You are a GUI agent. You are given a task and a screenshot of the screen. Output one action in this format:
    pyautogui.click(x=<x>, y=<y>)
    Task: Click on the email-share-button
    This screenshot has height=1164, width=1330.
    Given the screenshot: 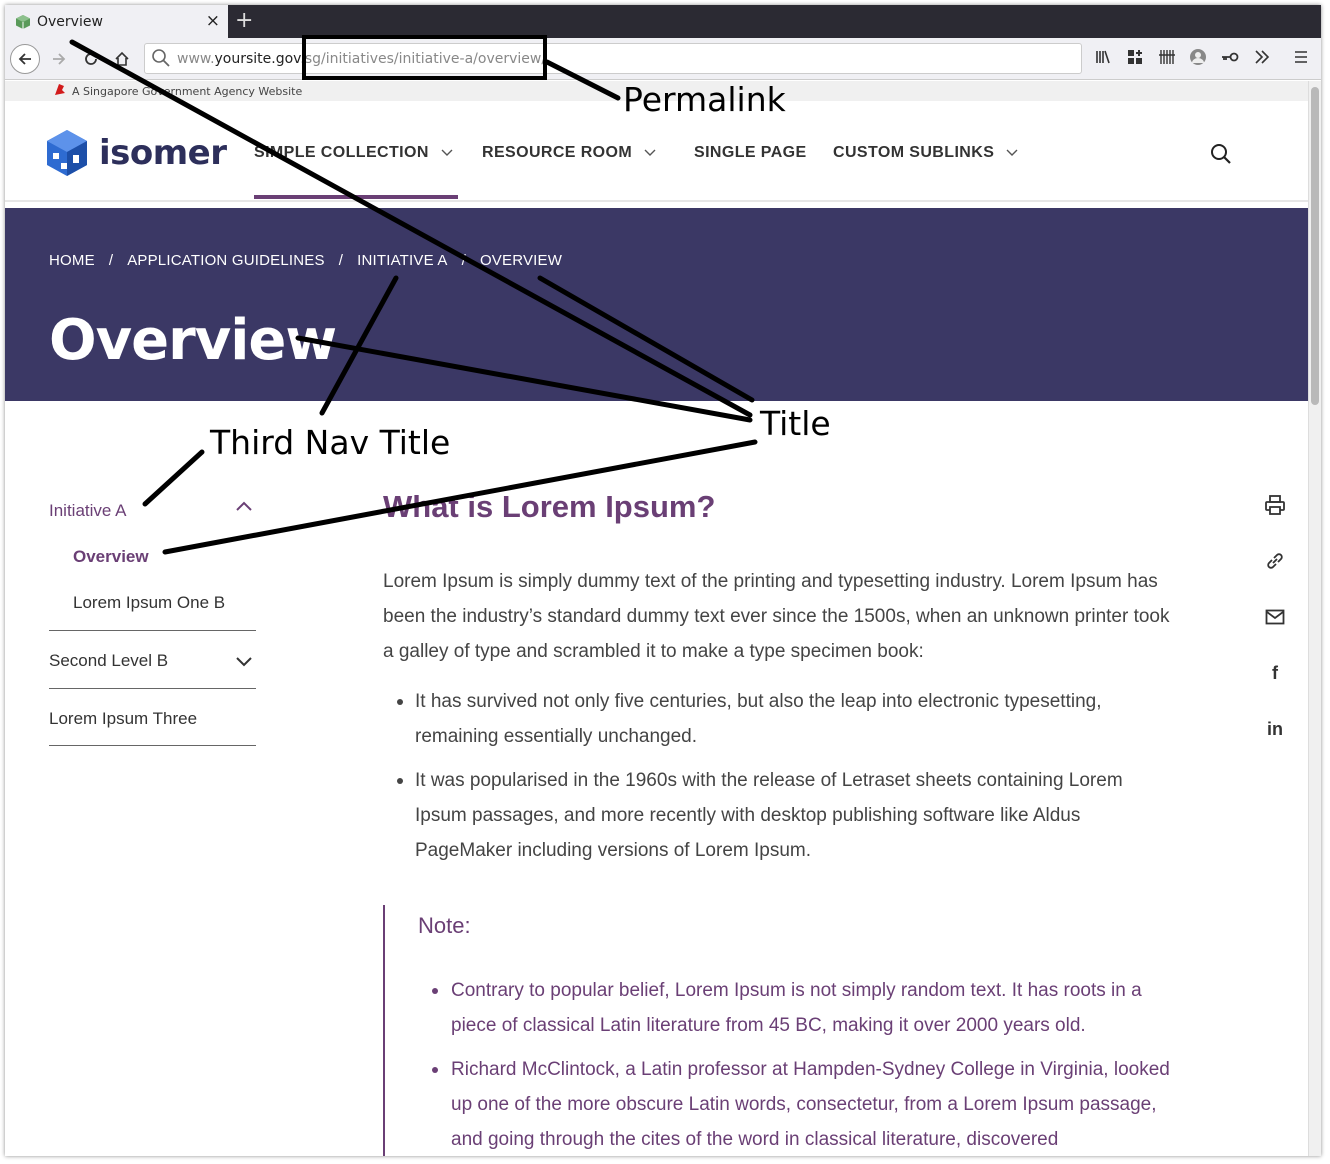 What is the action you would take?
    pyautogui.click(x=1275, y=617)
    